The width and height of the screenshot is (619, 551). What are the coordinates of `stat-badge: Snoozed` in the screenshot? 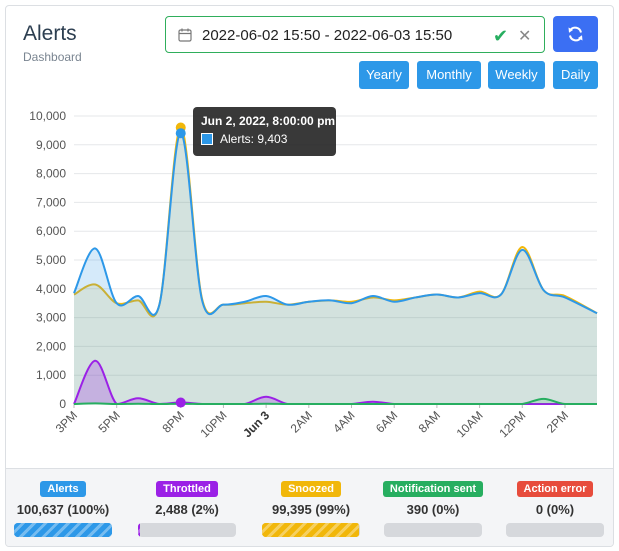 It's located at (311, 489).